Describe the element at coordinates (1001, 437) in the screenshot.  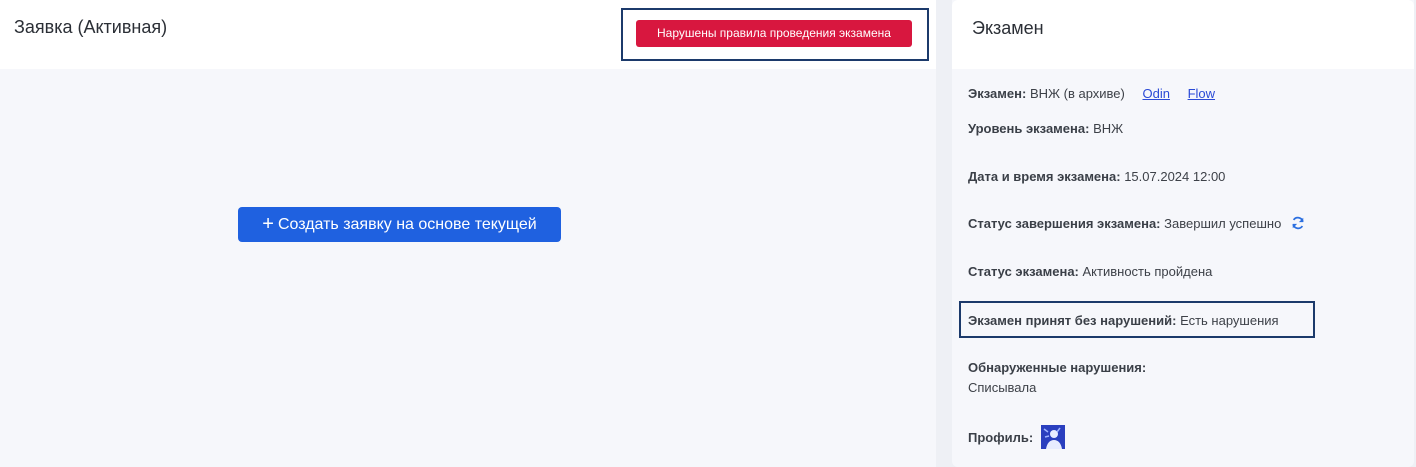
I see `profile-label: Профиль:` at that location.